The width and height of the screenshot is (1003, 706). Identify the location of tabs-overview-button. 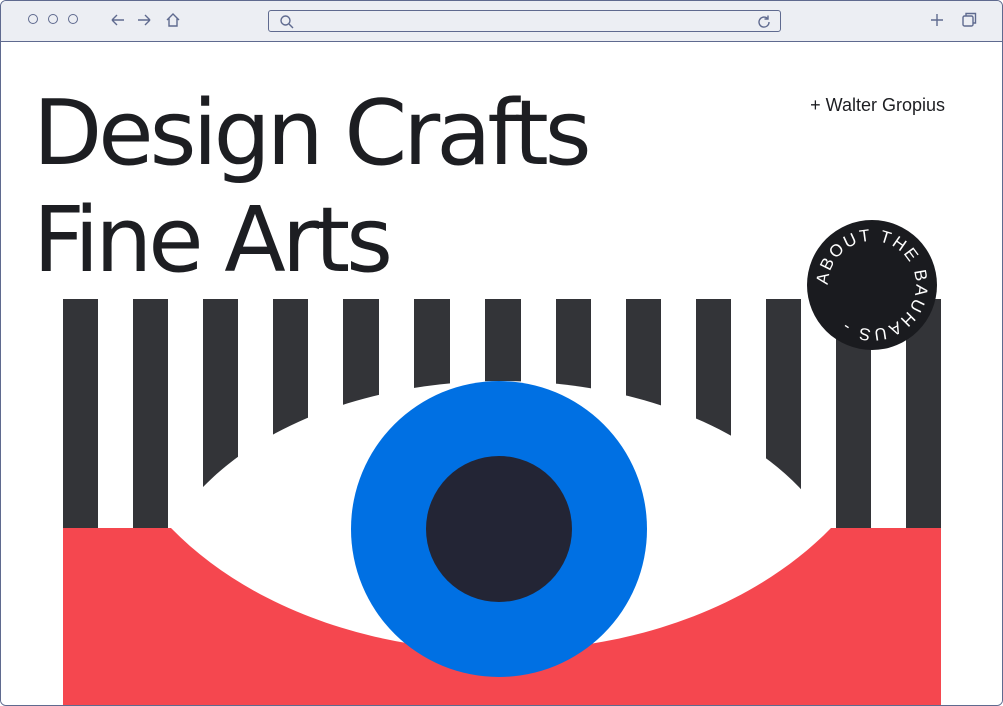
(969, 20).